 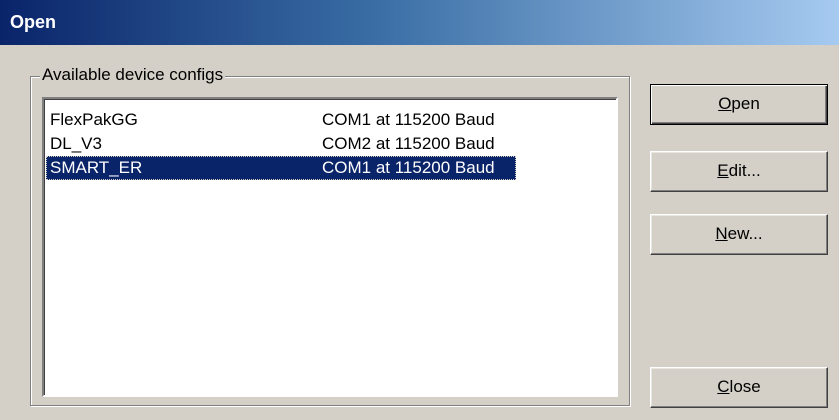 What do you see at coordinates (725, 103) in the screenshot?
I see `open-accel: O` at bounding box center [725, 103].